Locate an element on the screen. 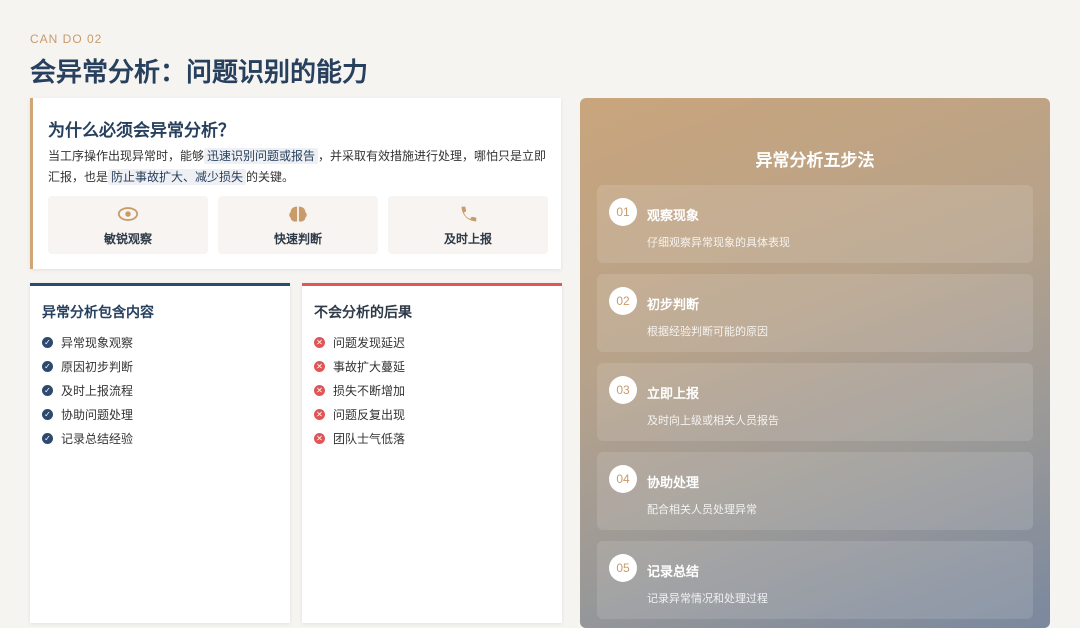  list-item: ✕ 事故扩大蔓延 is located at coordinates (359, 366).